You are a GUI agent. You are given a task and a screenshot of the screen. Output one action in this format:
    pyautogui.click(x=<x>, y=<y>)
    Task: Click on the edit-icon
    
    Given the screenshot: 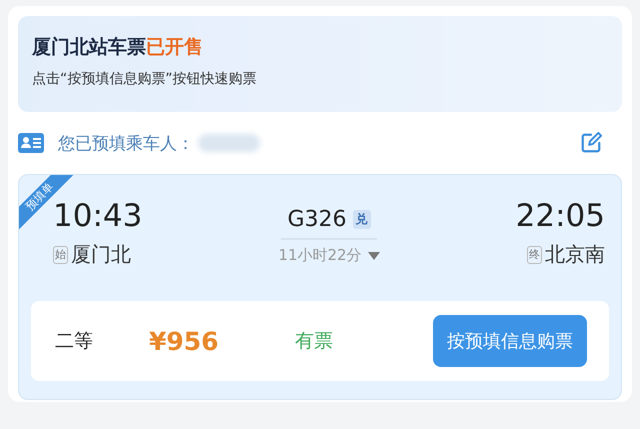 What is the action you would take?
    pyautogui.click(x=591, y=143)
    